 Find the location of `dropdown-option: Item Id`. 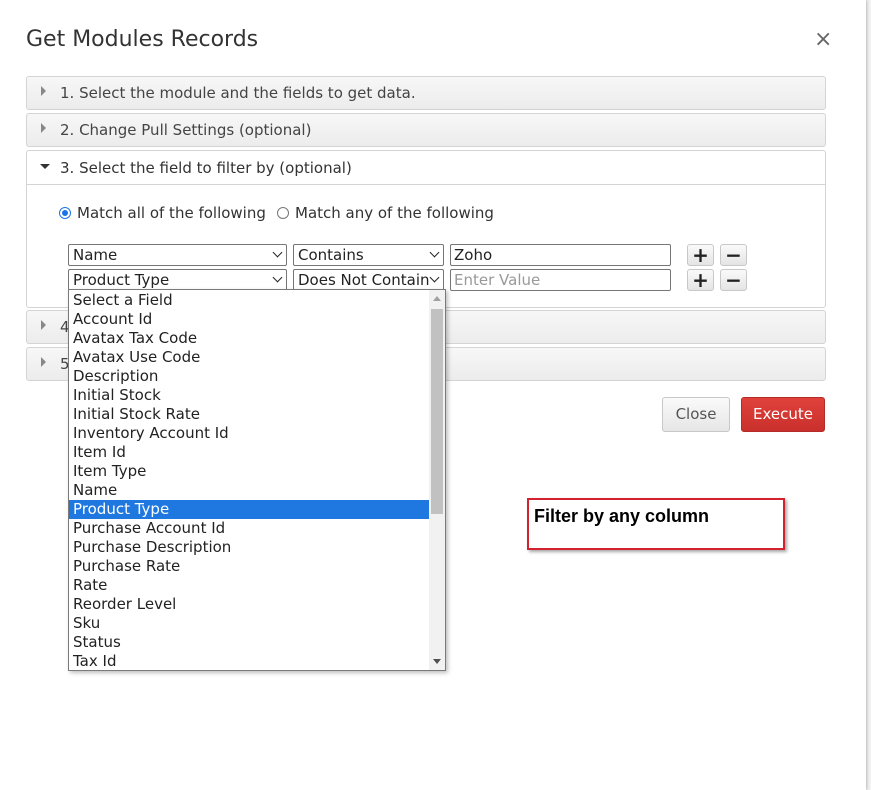

dropdown-option: Item Id is located at coordinates (249, 452).